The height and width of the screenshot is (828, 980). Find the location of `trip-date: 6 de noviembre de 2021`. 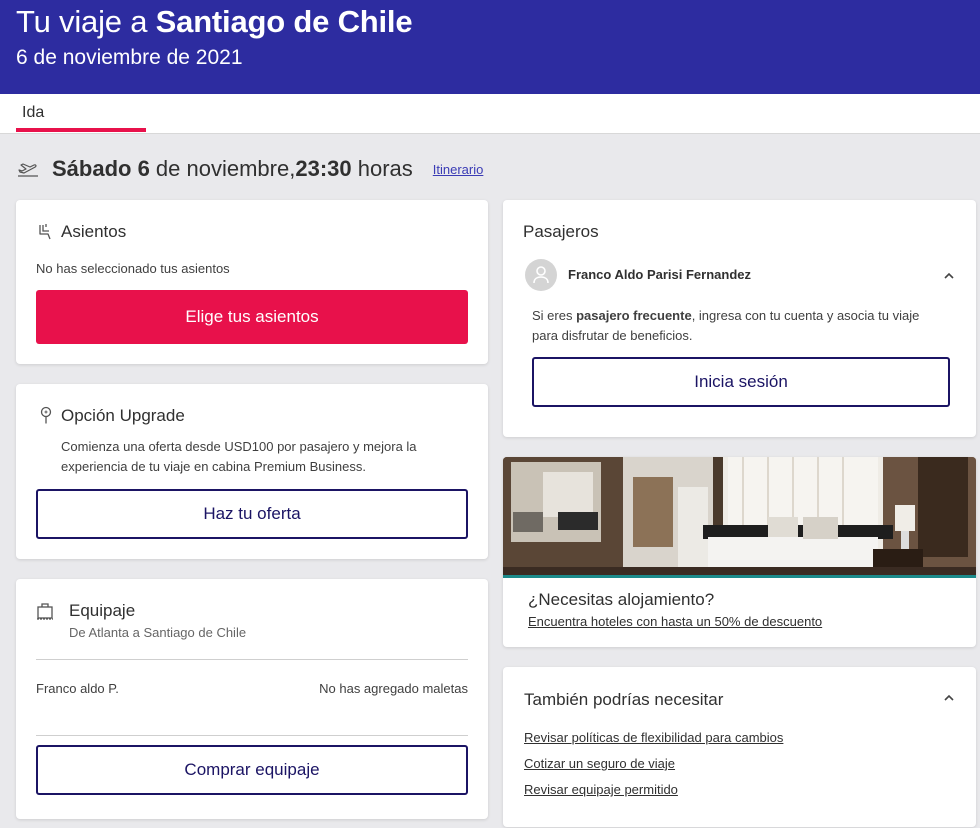

trip-date: 6 de noviembre de 2021 is located at coordinates (129, 57).